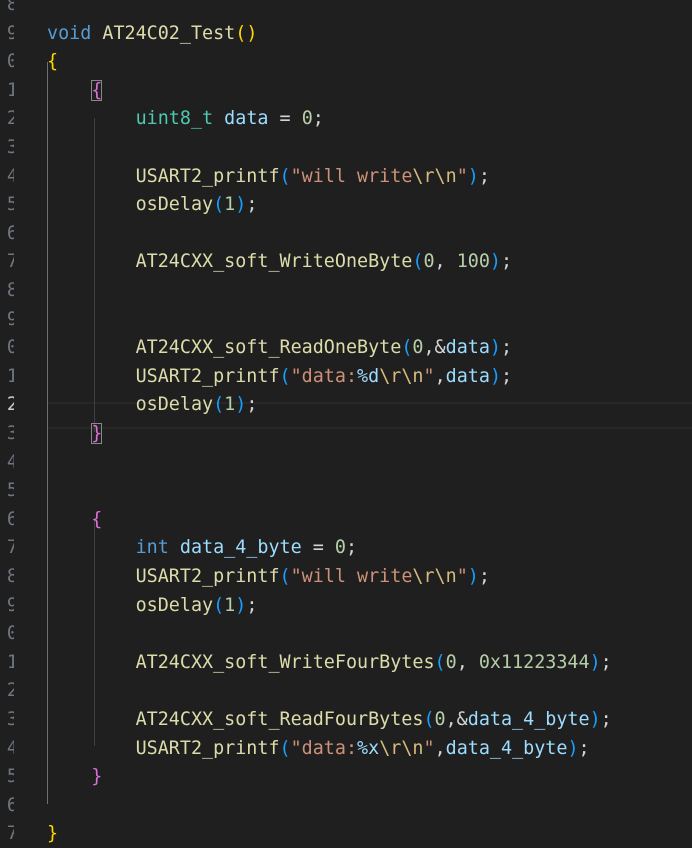  What do you see at coordinates (434, 348) in the screenshot?
I see `code-token: ,&` at bounding box center [434, 348].